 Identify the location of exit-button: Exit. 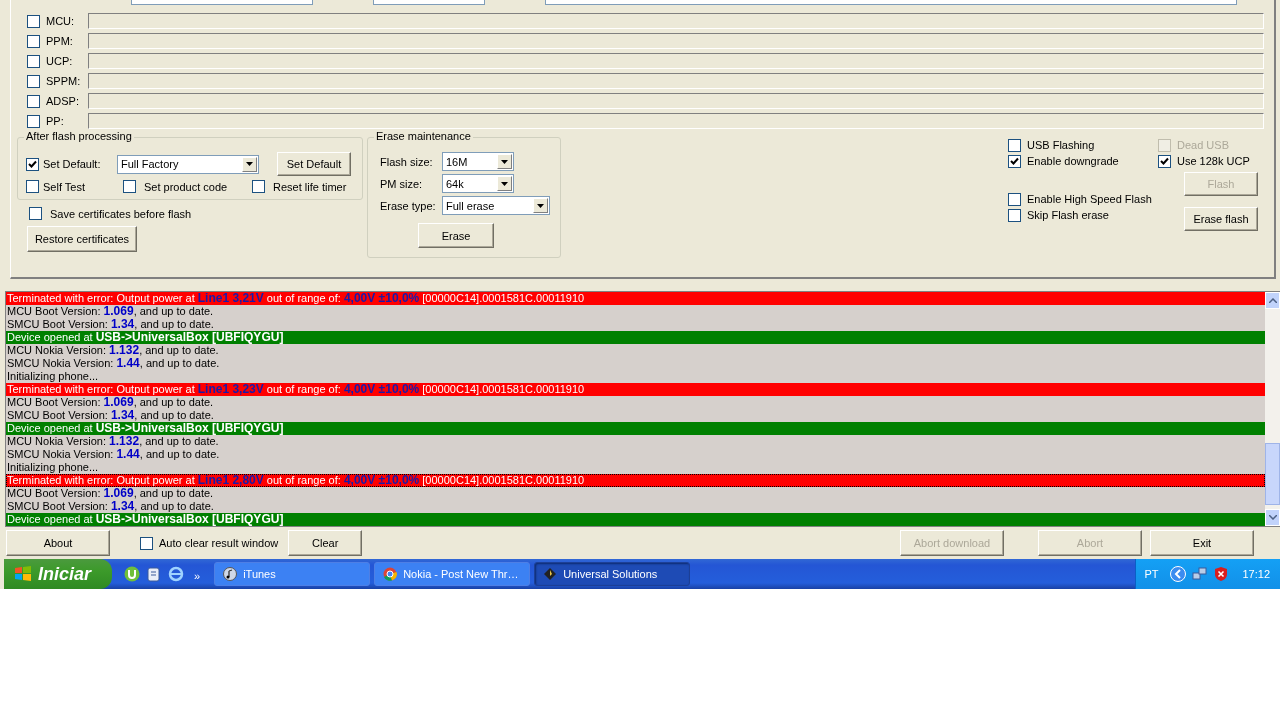
(1202, 543).